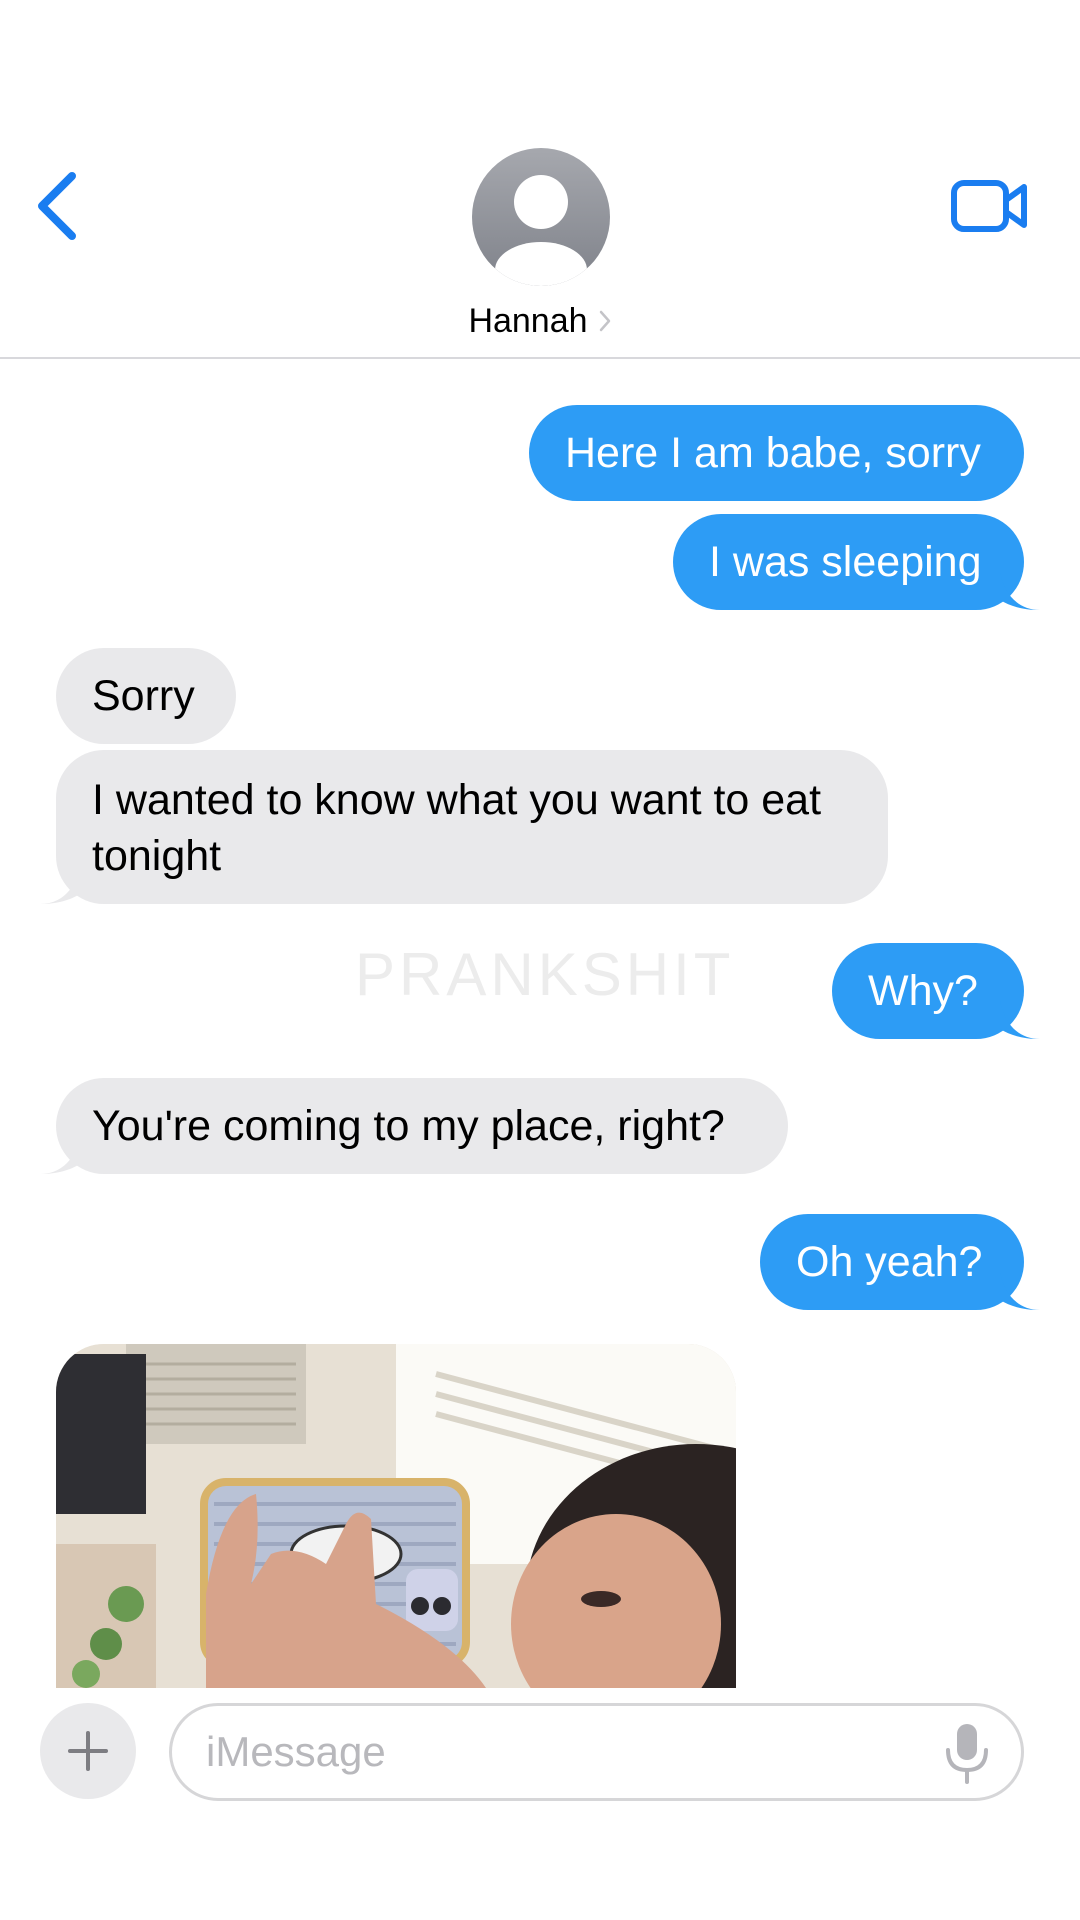 The image size is (1080, 1920). I want to click on apps-plus-button, so click(88, 1751).